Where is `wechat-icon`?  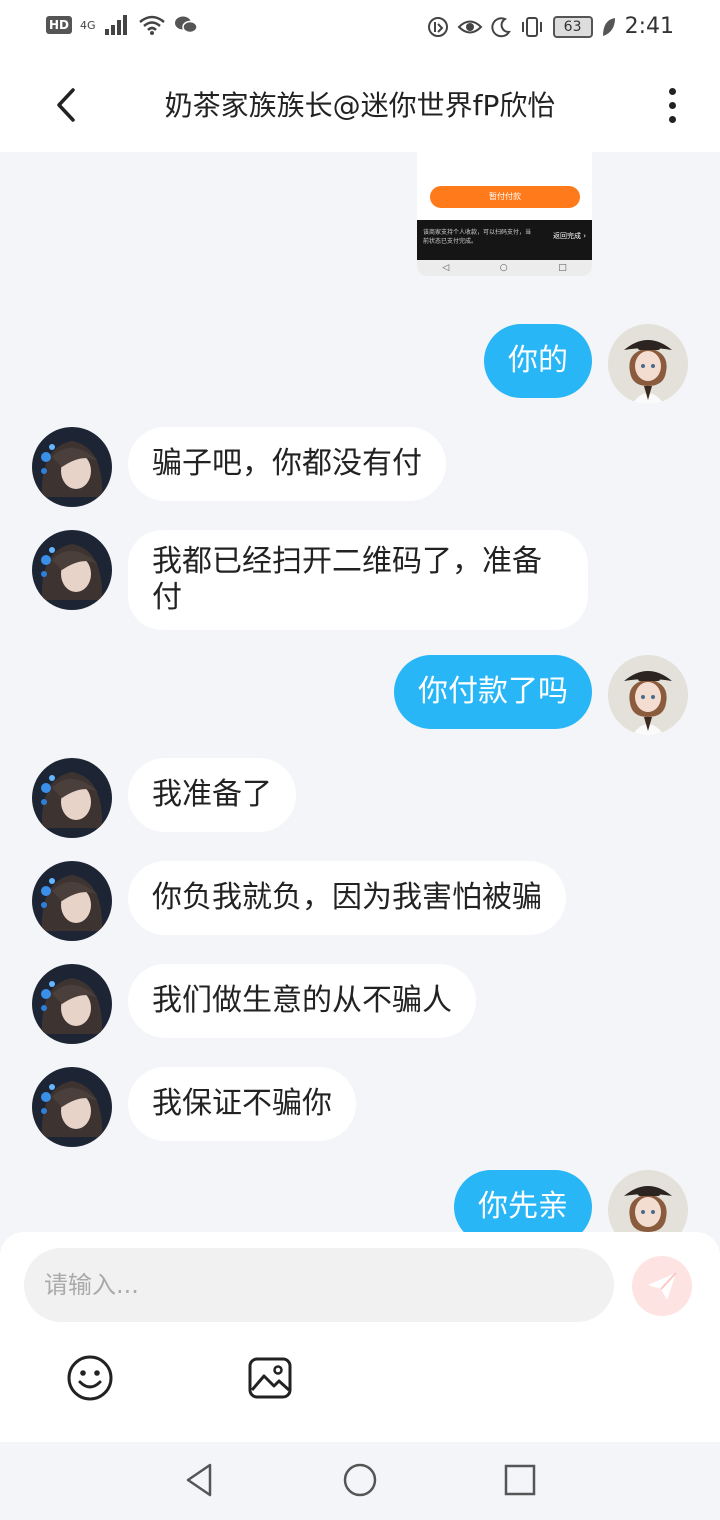 wechat-icon is located at coordinates (186, 25).